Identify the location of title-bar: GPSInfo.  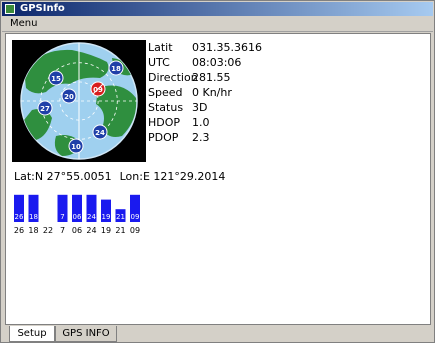
(217, 9).